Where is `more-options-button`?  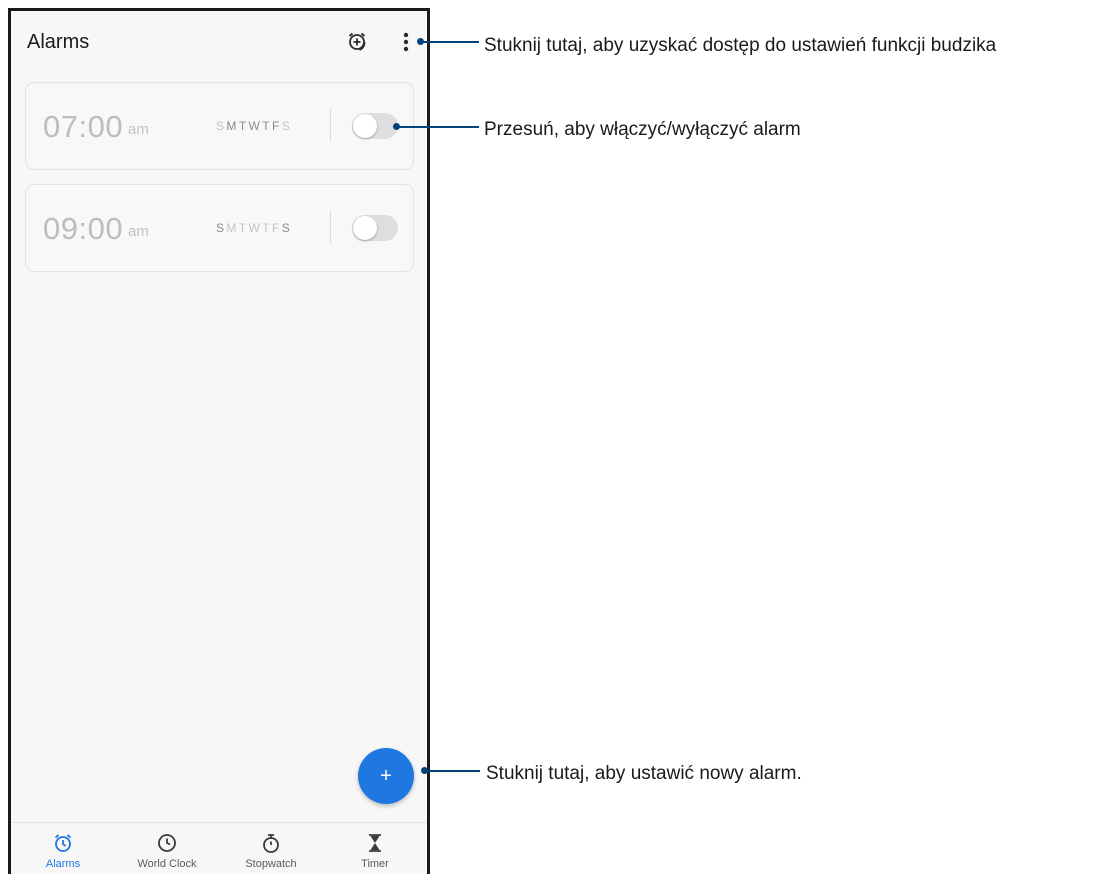
more-options-button is located at coordinates (406, 42).